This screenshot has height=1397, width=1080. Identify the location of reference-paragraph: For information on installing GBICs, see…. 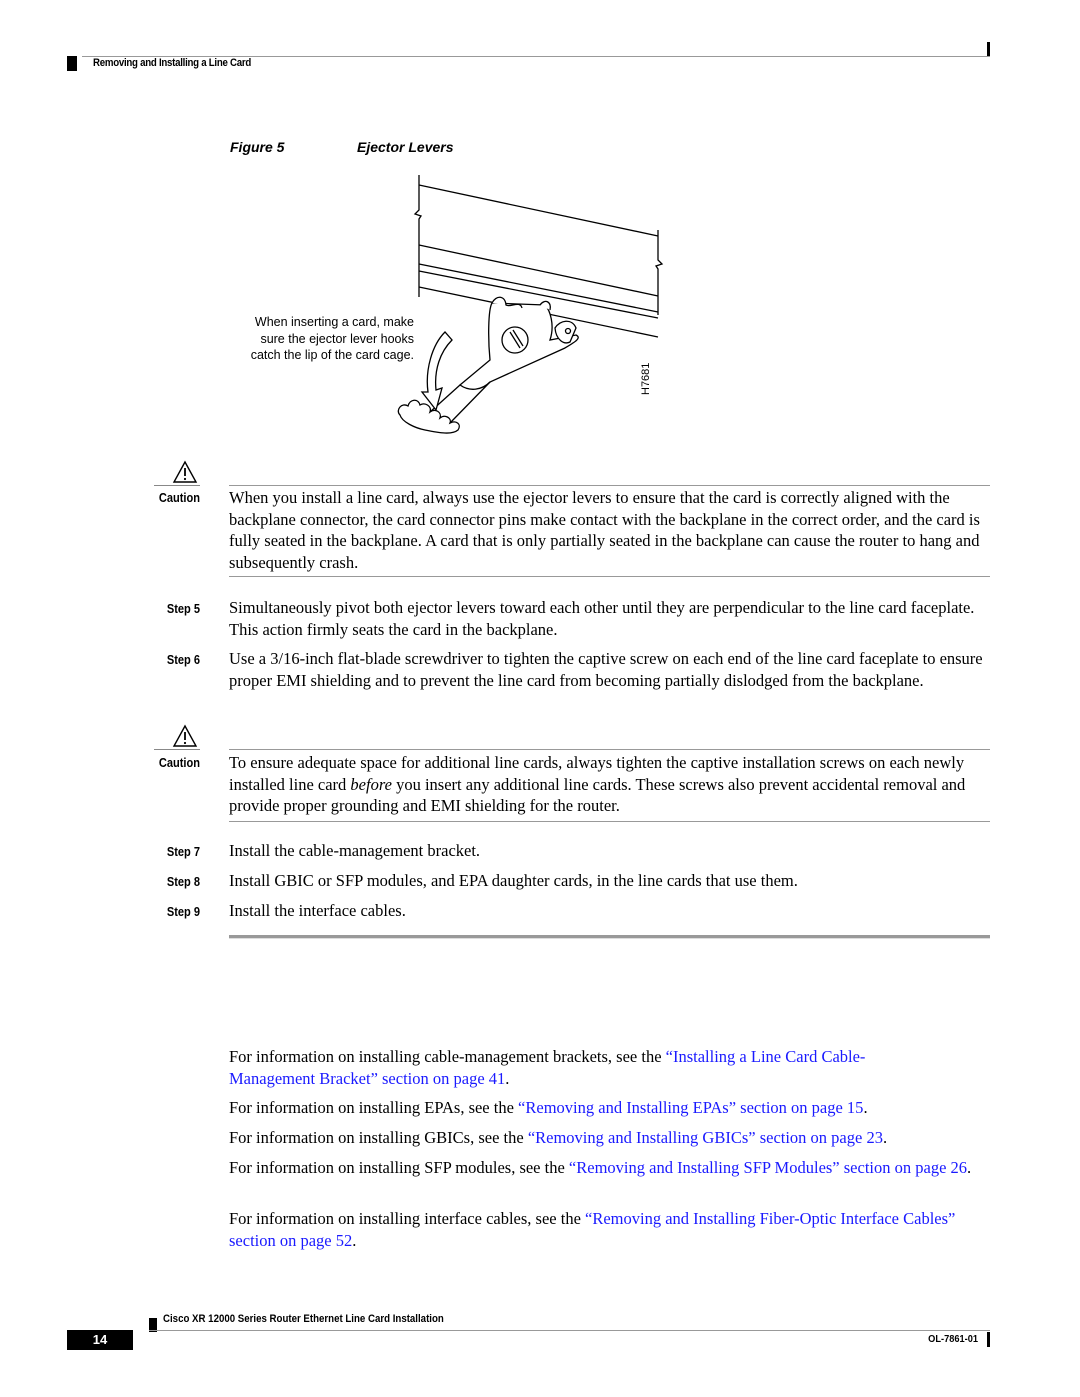
(610, 1138).